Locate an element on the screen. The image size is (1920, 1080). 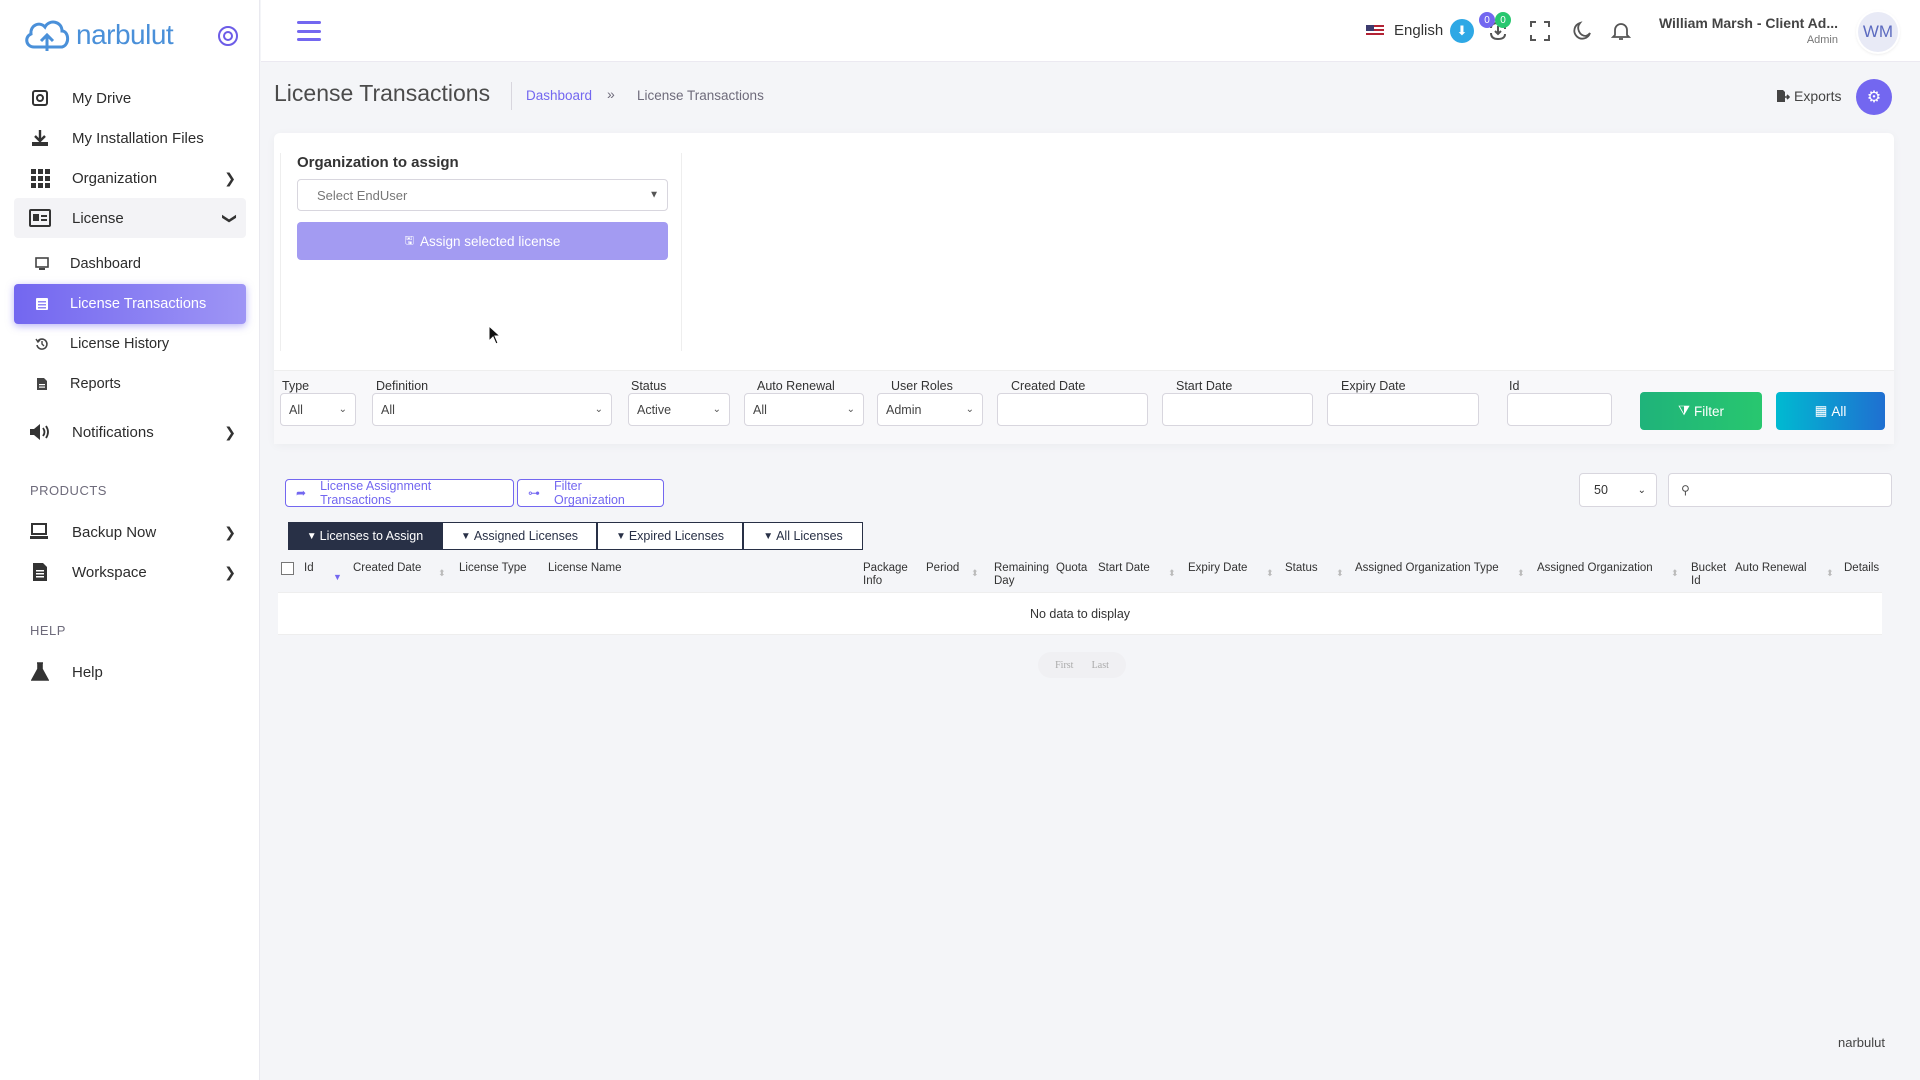
language-selector: English is located at coordinates (1404, 30).